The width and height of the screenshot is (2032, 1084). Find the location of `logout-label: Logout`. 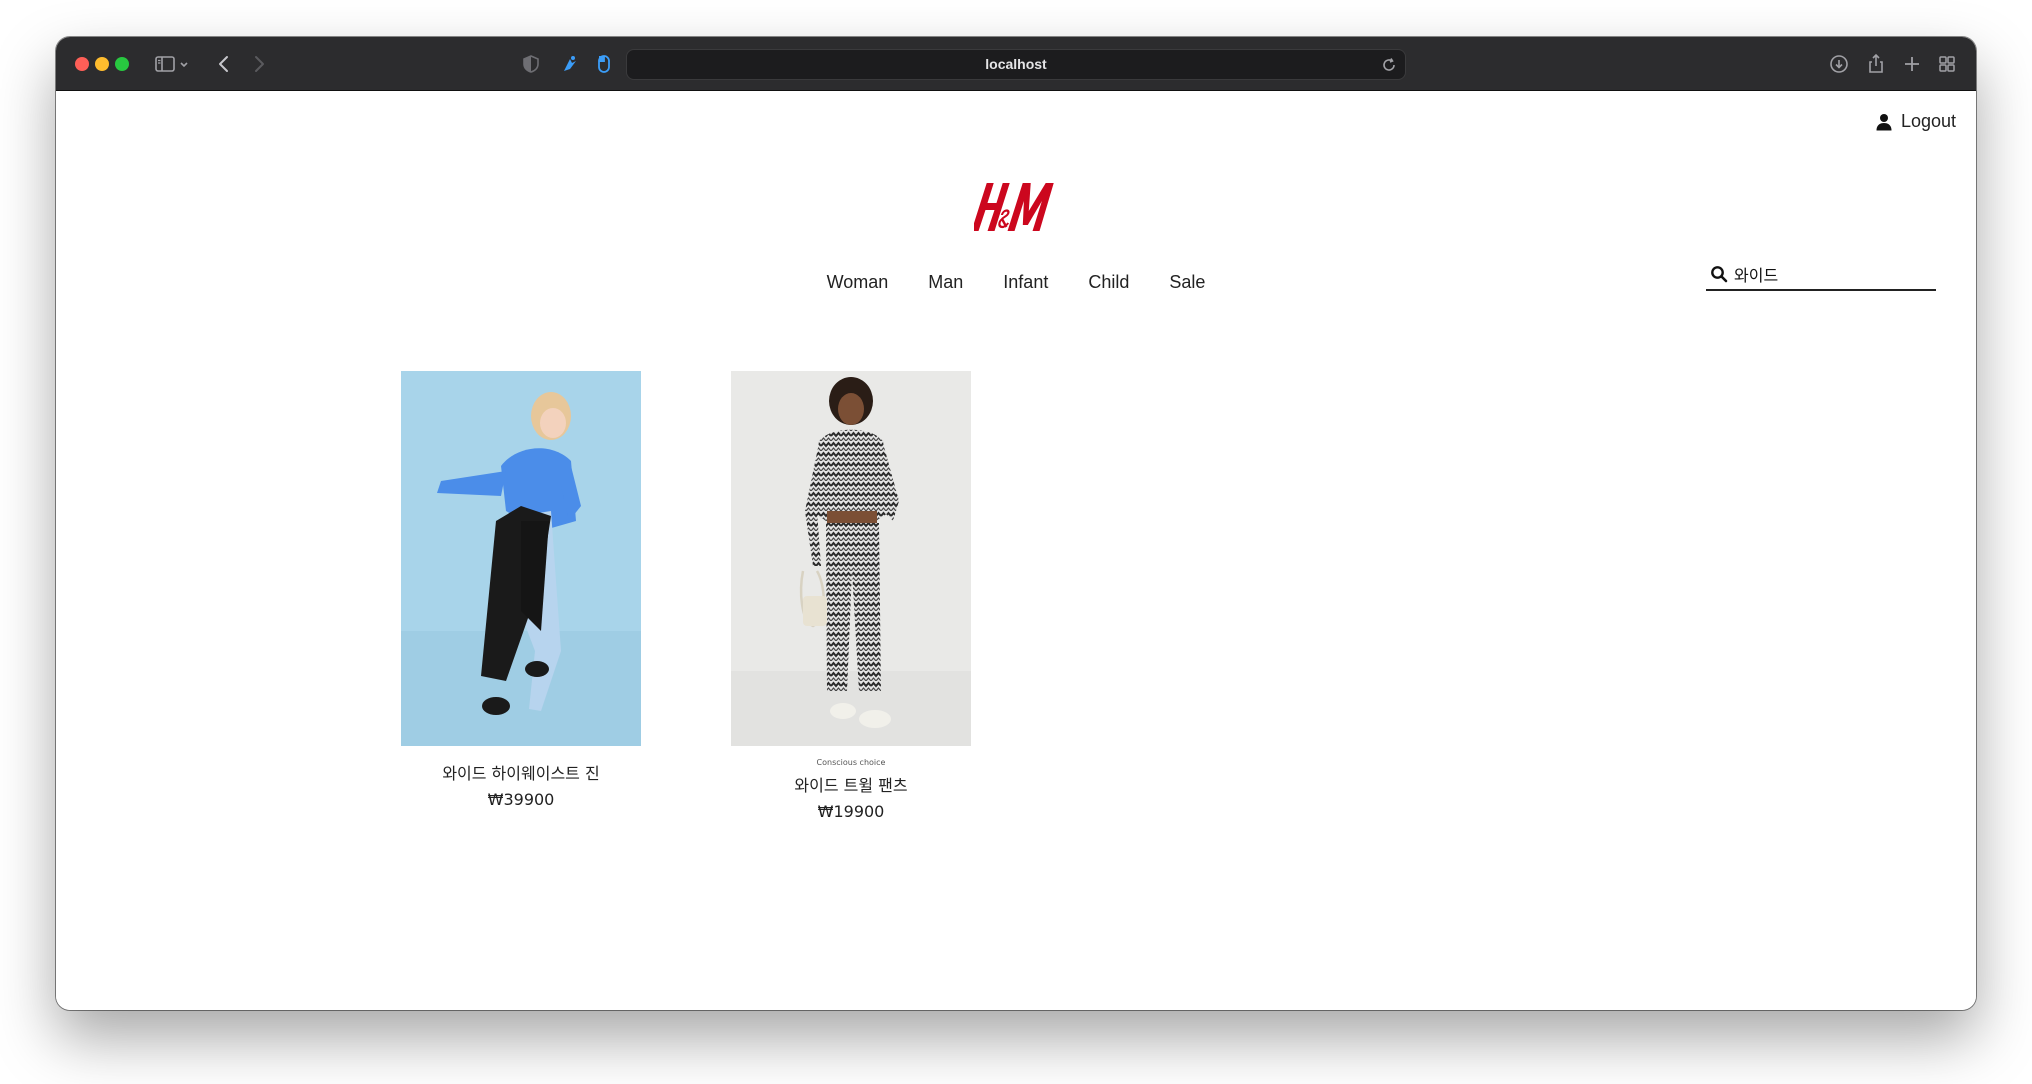

logout-label: Logout is located at coordinates (1928, 121).